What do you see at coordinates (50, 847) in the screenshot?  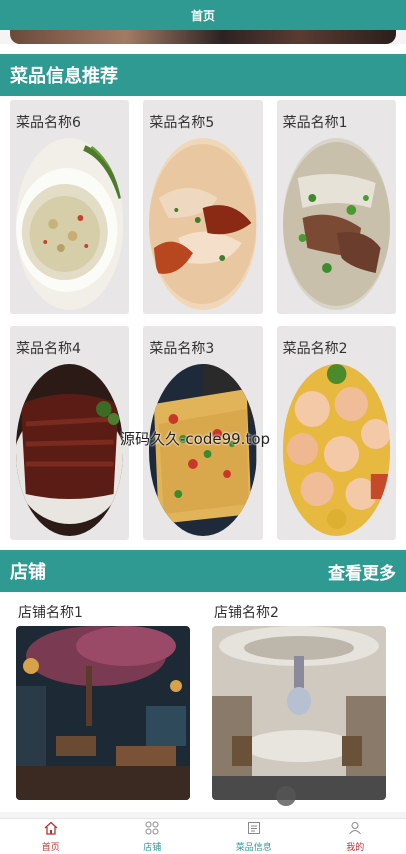 I see `nav-label: 首页` at bounding box center [50, 847].